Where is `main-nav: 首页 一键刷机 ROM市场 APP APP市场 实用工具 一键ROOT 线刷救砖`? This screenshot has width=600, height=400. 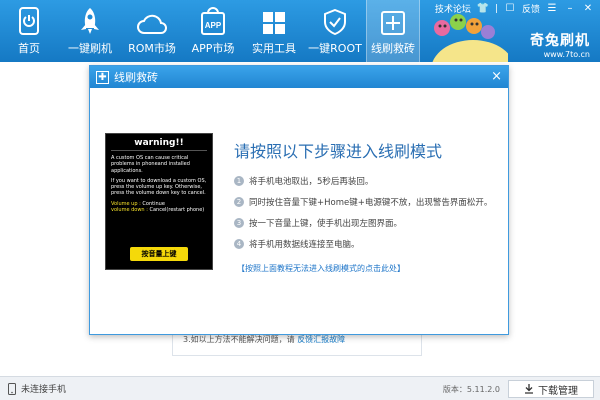 main-nav: 首页 一键刷机 ROM市场 APP APP市场 实用工具 一键ROOT 线刷救砖 is located at coordinates (210, 31).